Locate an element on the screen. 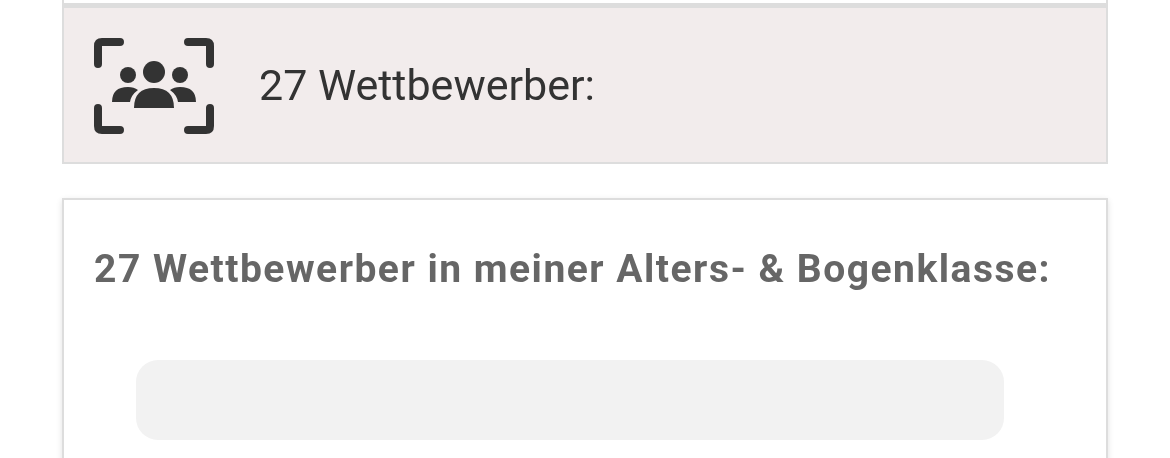  competitor-count: 27 Wettbewerber: is located at coordinates (427, 85).